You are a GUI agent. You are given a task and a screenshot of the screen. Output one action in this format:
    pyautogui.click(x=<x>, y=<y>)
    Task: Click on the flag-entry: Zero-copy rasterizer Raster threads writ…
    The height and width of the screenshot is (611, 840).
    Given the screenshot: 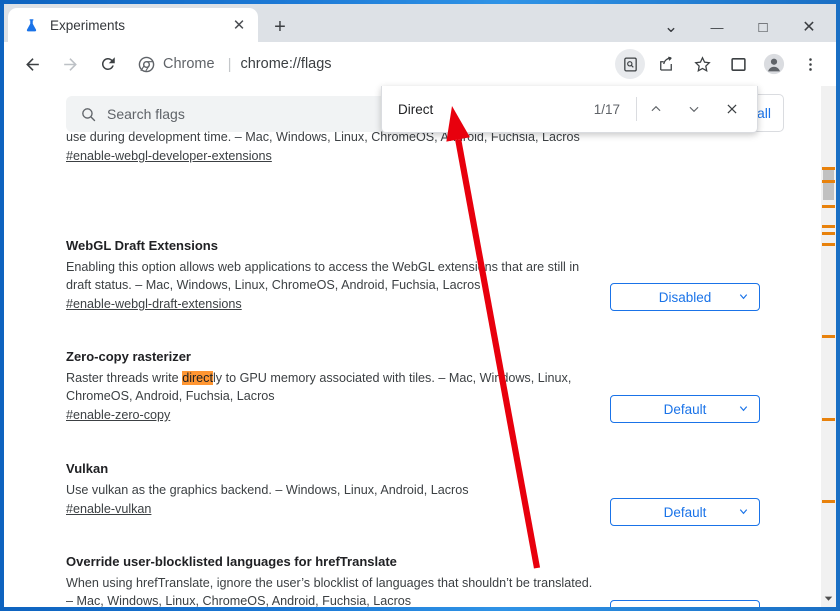 What is the action you would take?
    pyautogui.click(x=330, y=386)
    